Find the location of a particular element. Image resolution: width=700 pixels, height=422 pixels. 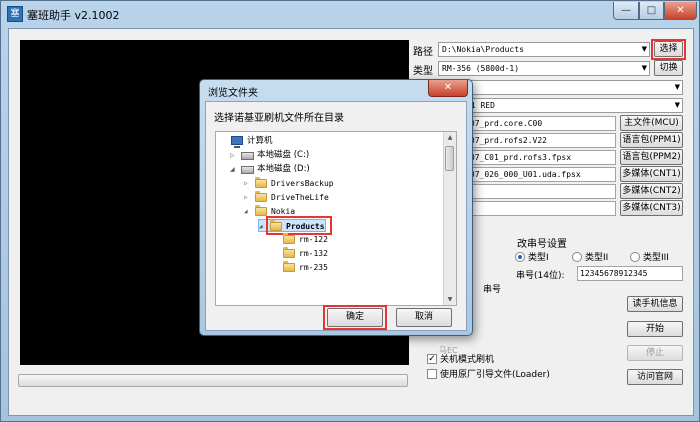

stop-button: 停止 is located at coordinates (655, 353).